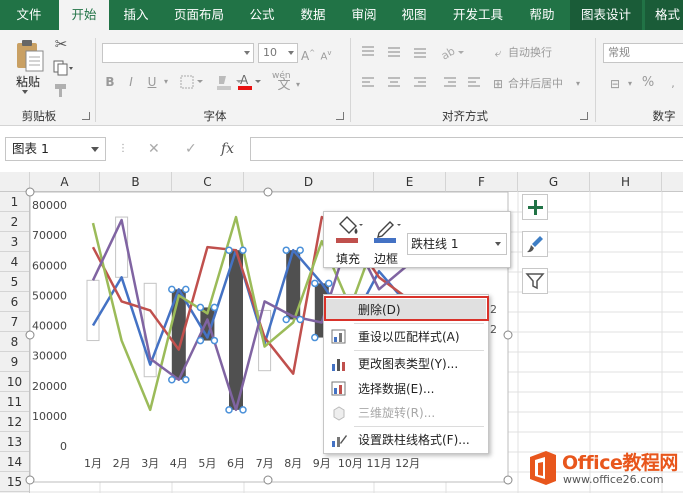 Image resolution: width=683 pixels, height=493 pixels. What do you see at coordinates (110, 82) in the screenshot?
I see `bold-button: B` at bounding box center [110, 82].